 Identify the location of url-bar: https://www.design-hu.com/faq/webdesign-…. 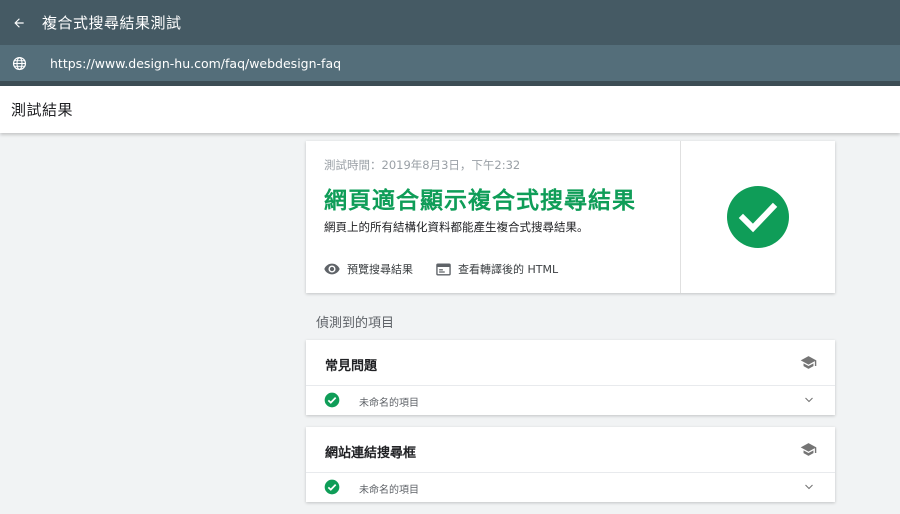
(450, 63).